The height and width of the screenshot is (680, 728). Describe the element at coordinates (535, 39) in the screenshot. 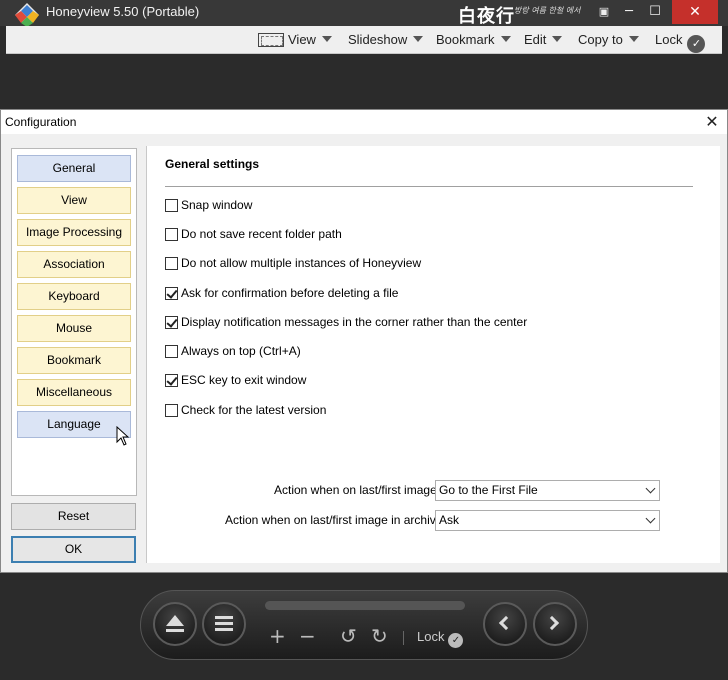

I see `menu-edit-label: Edit` at that location.